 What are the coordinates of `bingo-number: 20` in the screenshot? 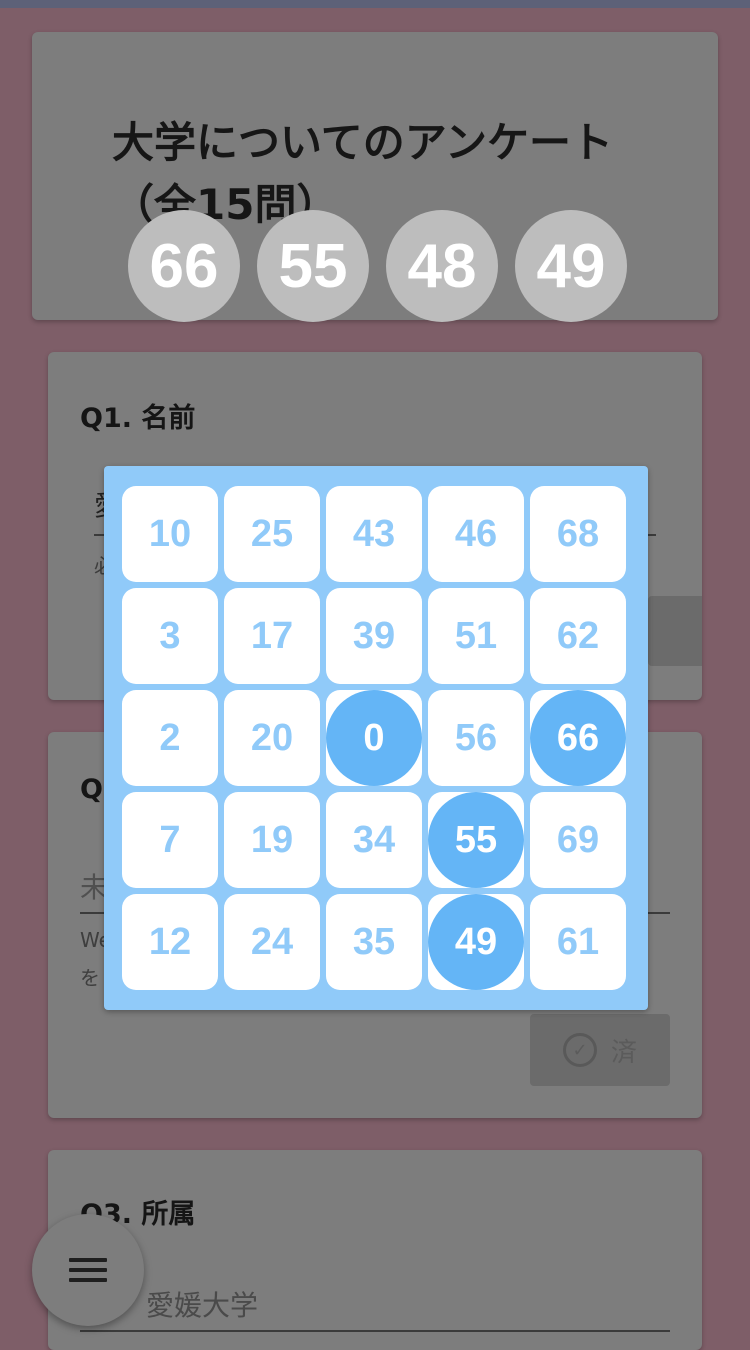 It's located at (272, 737).